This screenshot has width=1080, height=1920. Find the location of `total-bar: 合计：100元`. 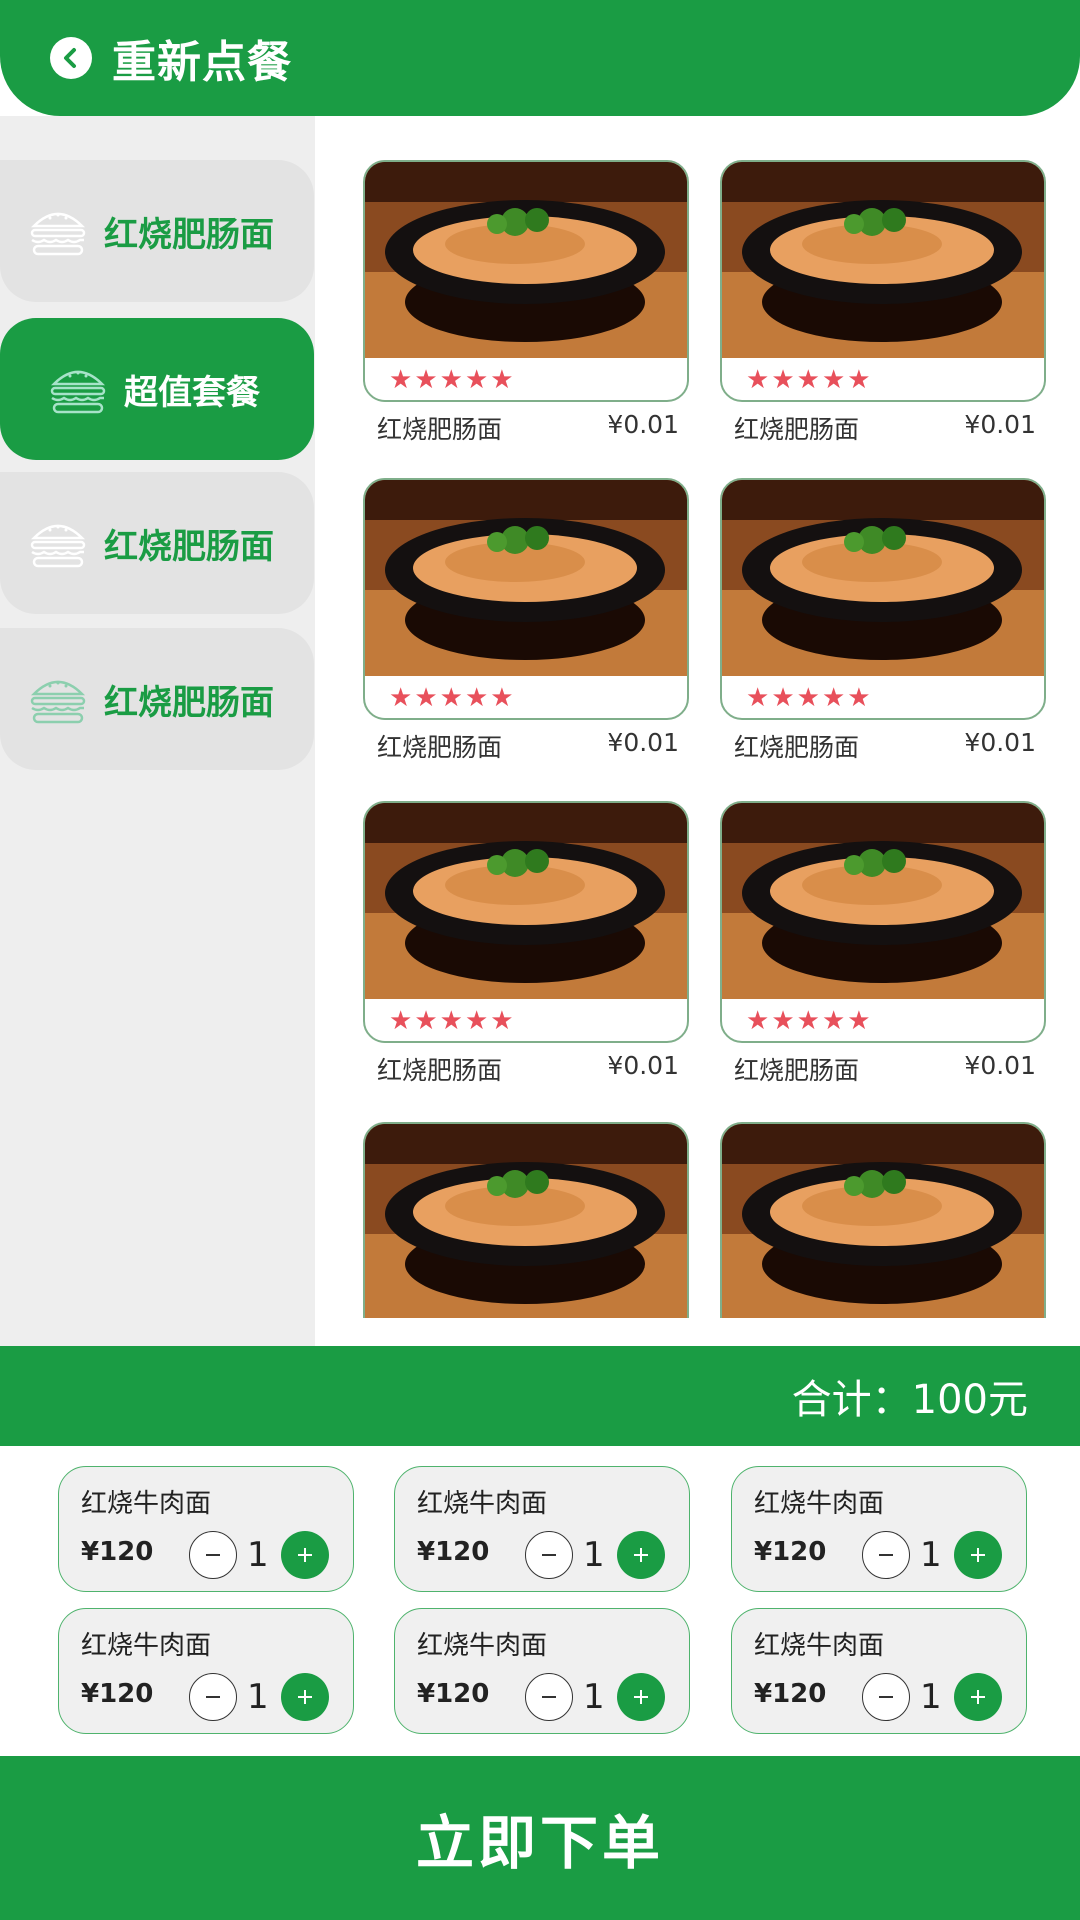

total-bar: 合计：100元 is located at coordinates (540, 1396).